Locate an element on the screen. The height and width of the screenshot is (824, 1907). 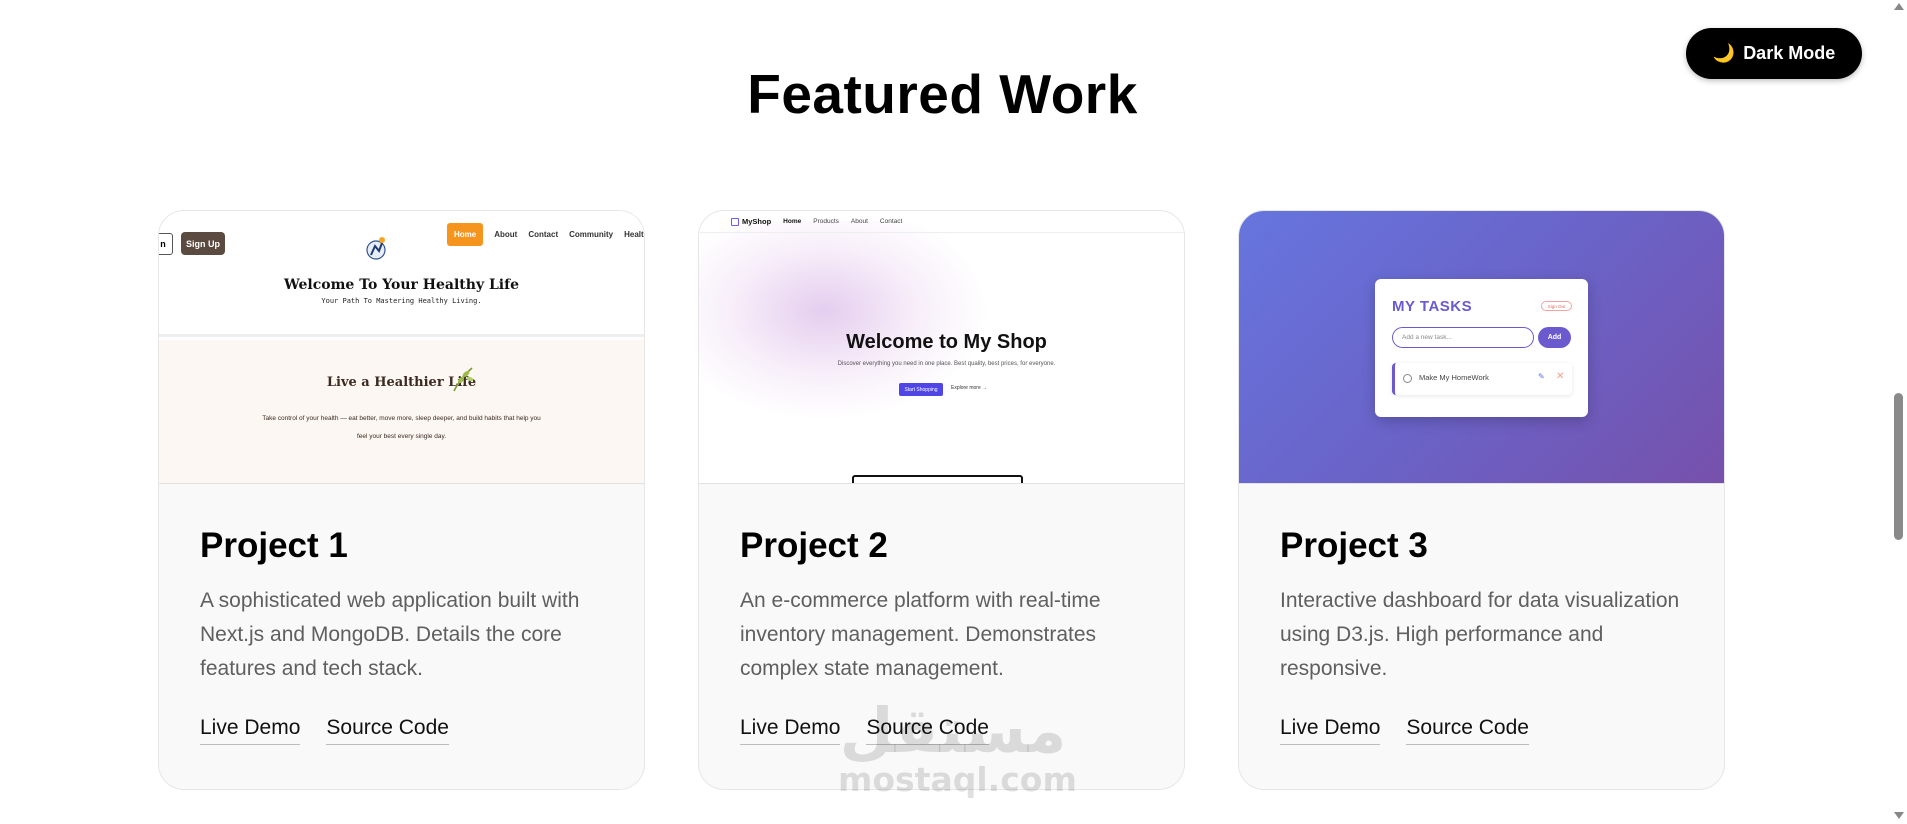
edit-icon: ✎ is located at coordinates (1541, 376).